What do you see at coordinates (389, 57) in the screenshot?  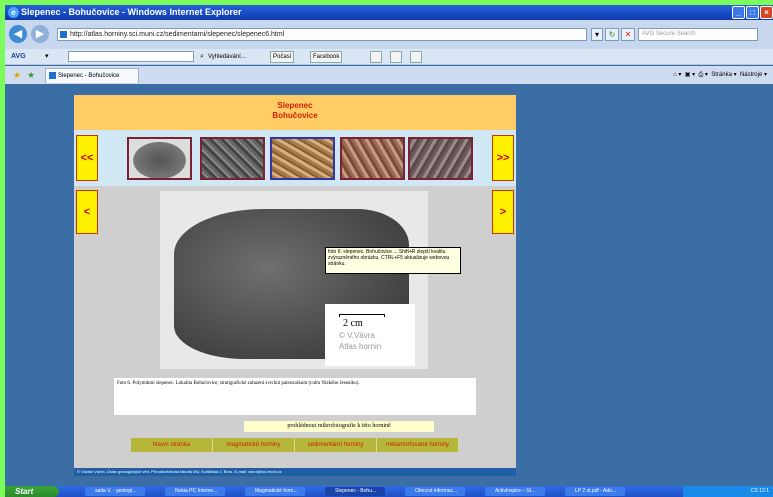 I see `avg-toolbar: AVG ▾ ⌕ Vyhledávání... Počasí Facebook` at bounding box center [389, 57].